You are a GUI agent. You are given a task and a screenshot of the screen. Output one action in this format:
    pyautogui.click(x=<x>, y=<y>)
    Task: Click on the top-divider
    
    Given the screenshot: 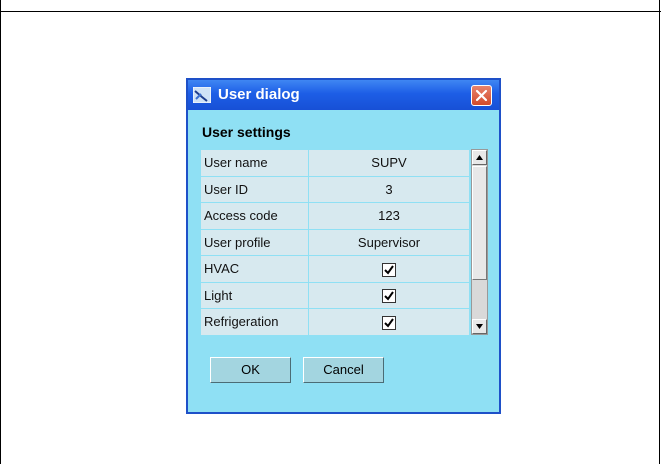 What is the action you would take?
    pyautogui.click(x=330, y=11)
    